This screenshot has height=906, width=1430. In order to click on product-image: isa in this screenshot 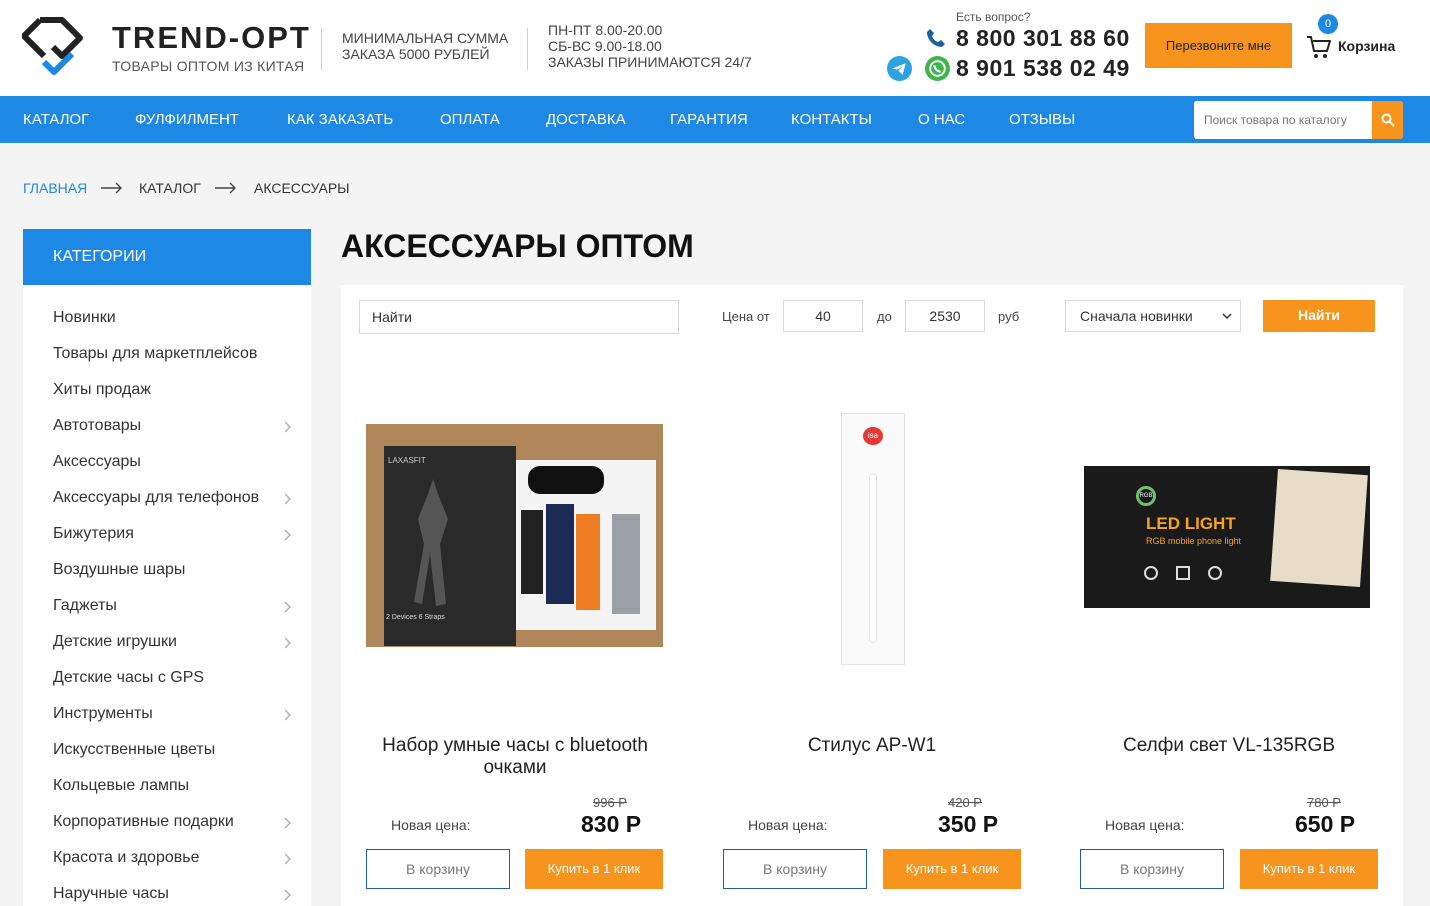, I will do `click(873, 539)`.